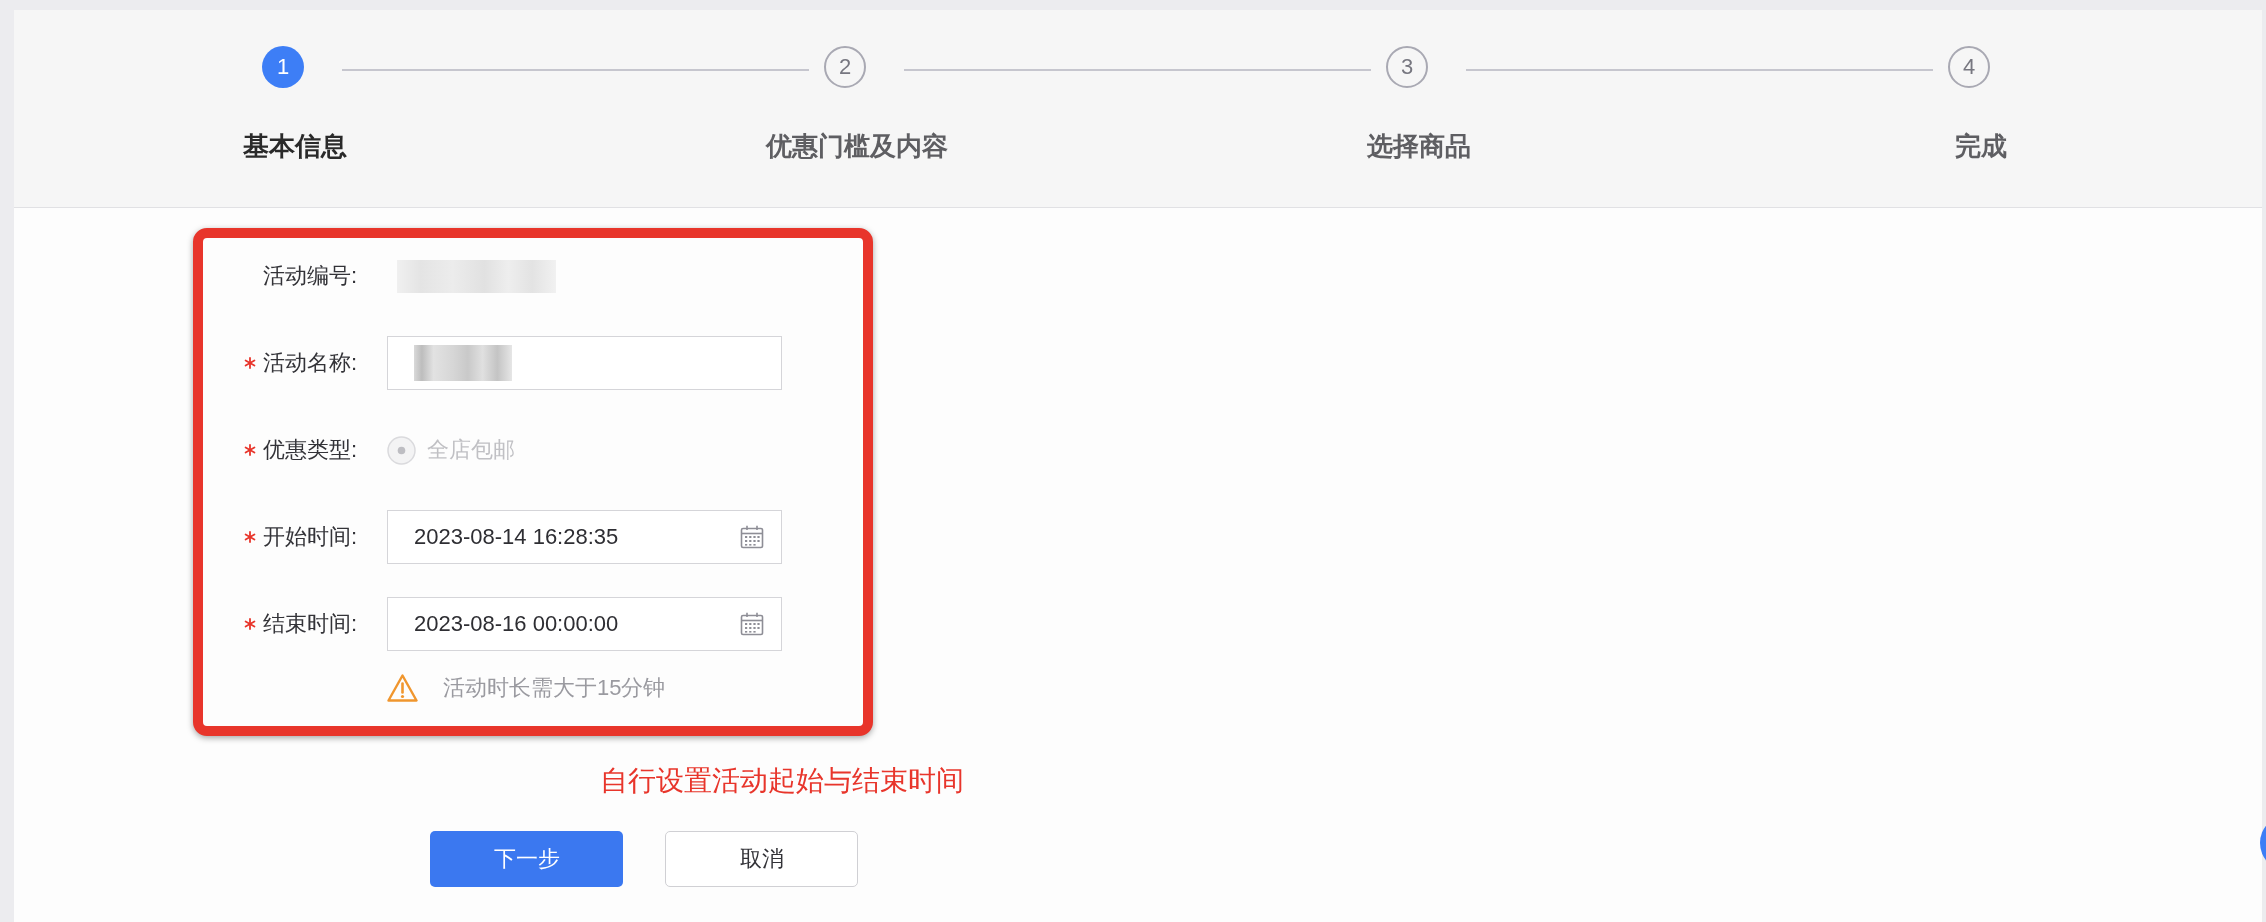  I want to click on step-label: 基本信息, so click(295, 146).